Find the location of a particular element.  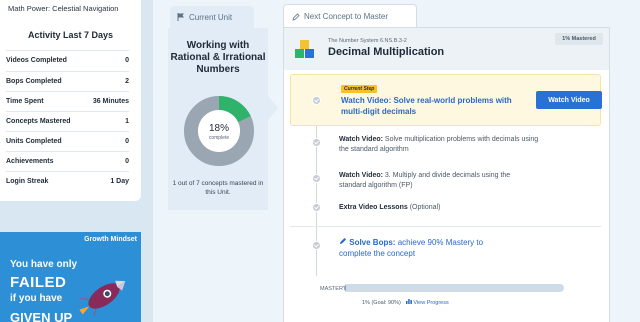

banner-line-4: GIVEN UP is located at coordinates (41, 316).